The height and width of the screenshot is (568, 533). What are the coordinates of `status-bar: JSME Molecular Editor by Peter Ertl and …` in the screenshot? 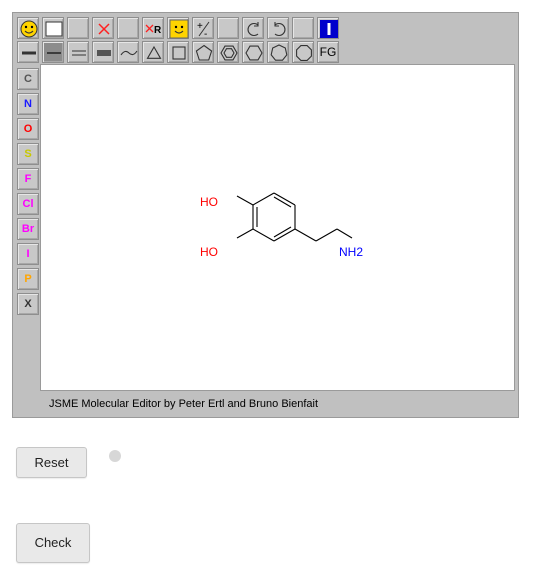 It's located at (184, 404).